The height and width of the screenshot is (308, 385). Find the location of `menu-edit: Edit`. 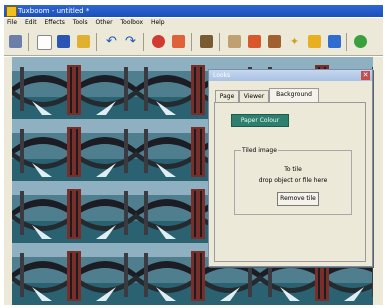

menu-edit: Edit is located at coordinates (31, 22).